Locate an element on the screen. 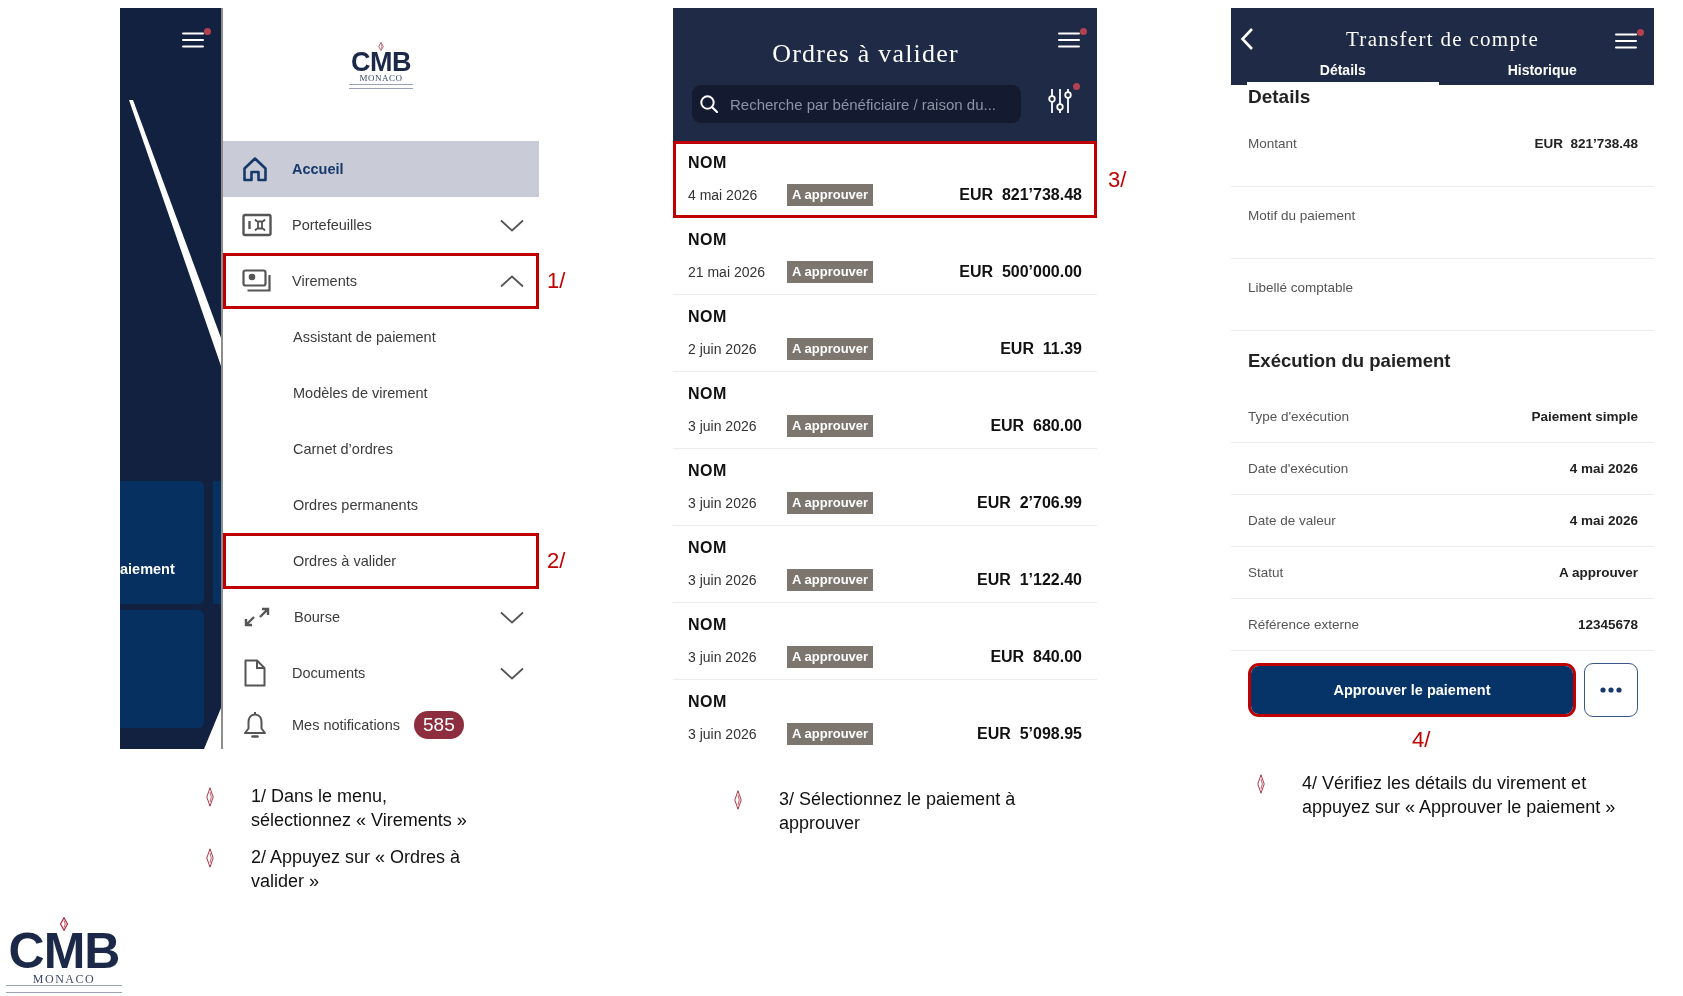 This screenshot has height=996, width=1683. callout-number: 3/ is located at coordinates (1117, 179).